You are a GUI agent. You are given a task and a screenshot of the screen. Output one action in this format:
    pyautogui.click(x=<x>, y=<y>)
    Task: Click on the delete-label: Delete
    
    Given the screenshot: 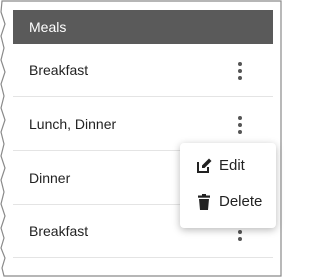 What is the action you would take?
    pyautogui.click(x=241, y=201)
    